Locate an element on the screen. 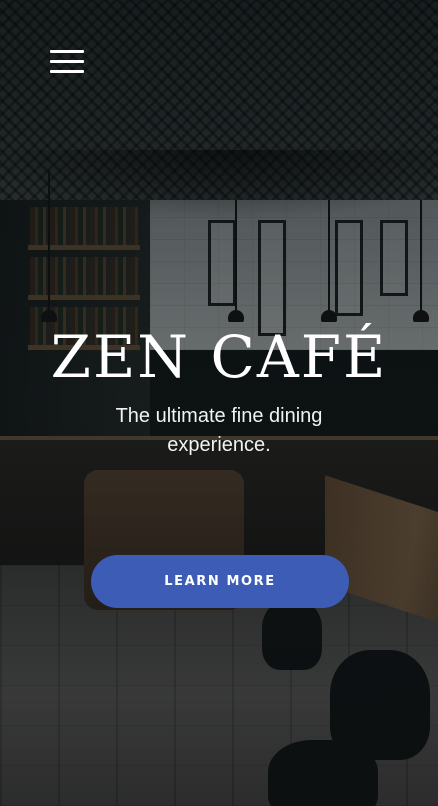 The height and width of the screenshot is (806, 438). hero-subtitle: The ultimate fine dining experience. is located at coordinates (219, 430).